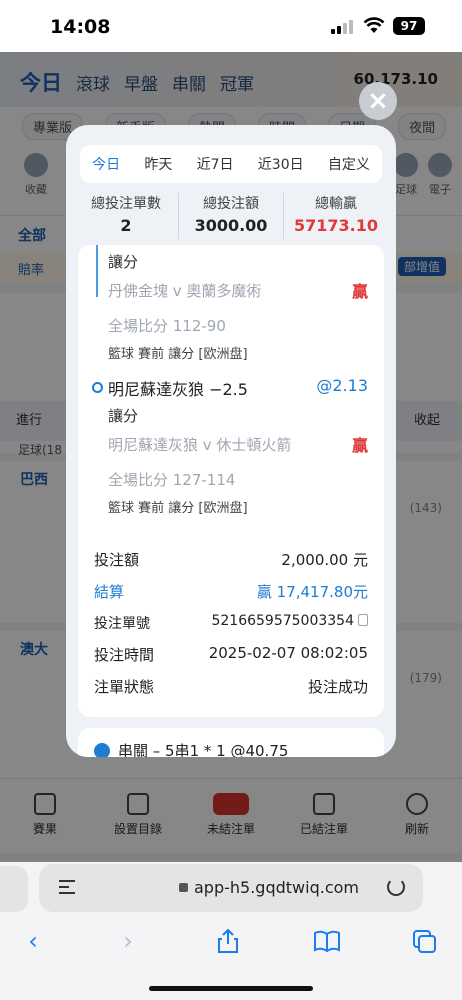 This screenshot has width=462, height=1000. I want to click on ticket-id: 5216659575003354, so click(289, 621).